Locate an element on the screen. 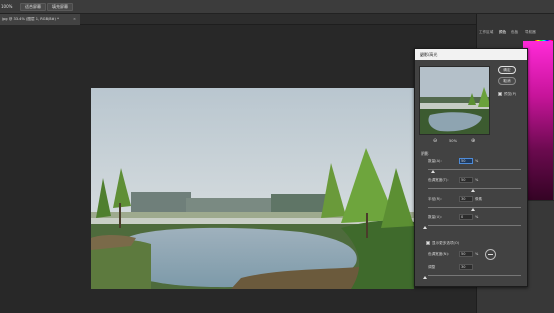 The height and width of the screenshot is (313, 554). close-icon: × is located at coordinates (471, 56).